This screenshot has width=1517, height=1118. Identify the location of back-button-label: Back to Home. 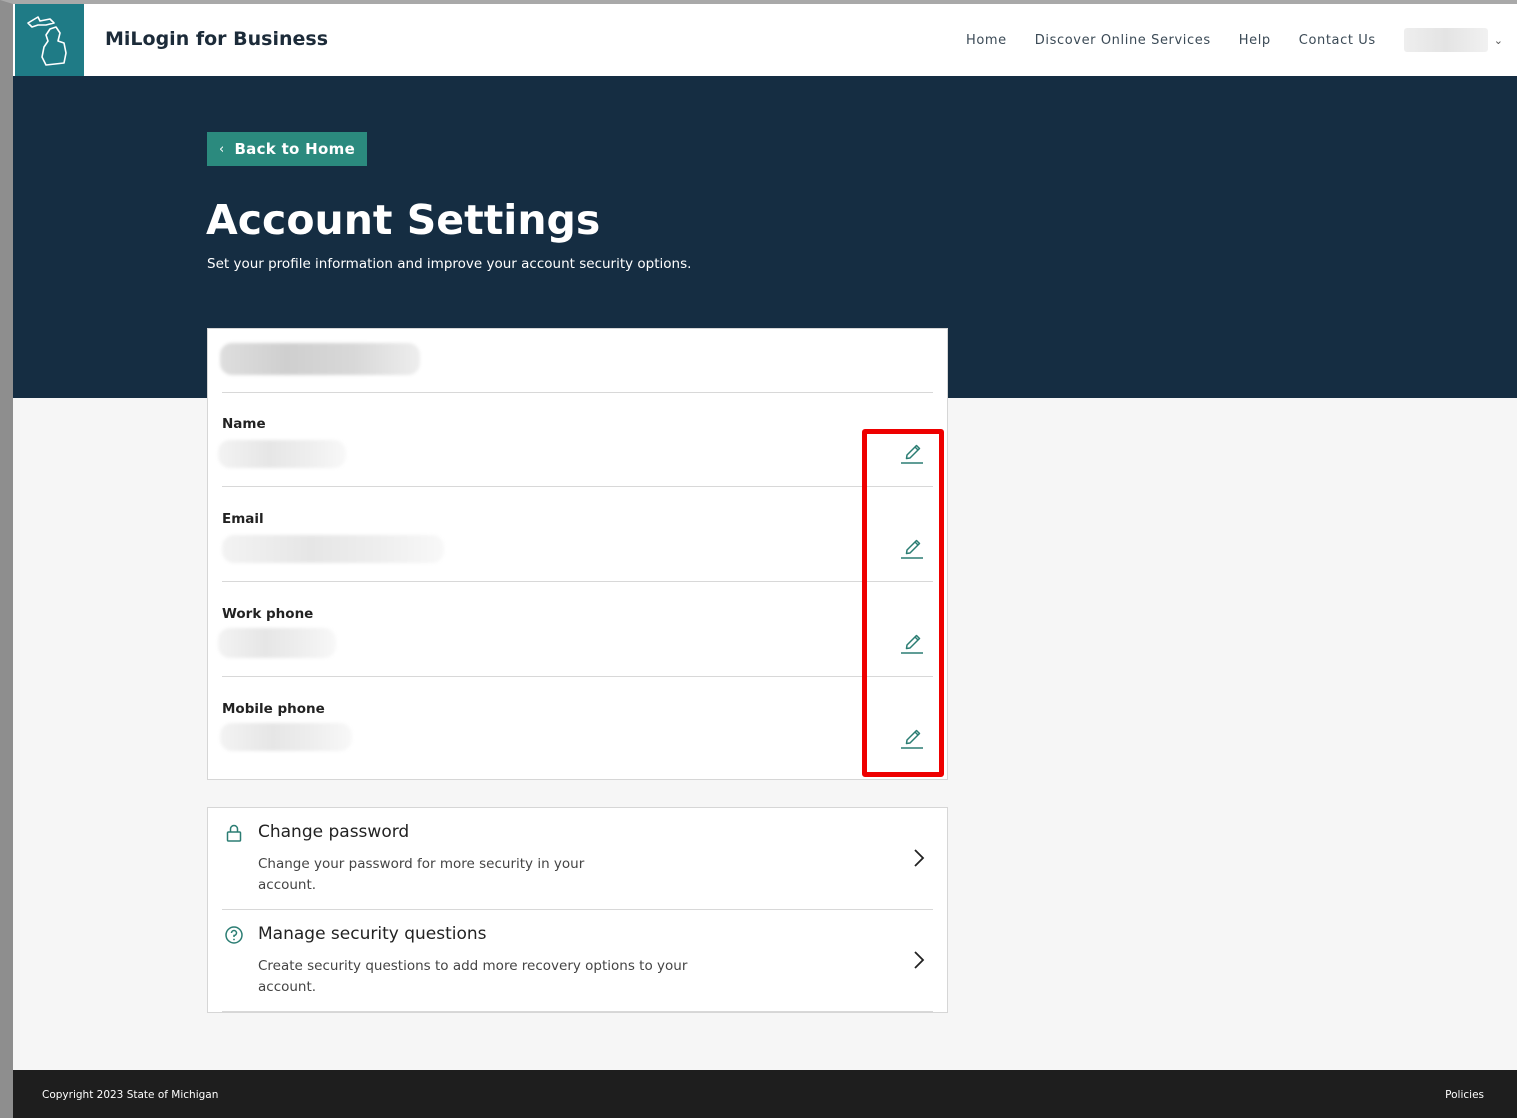
(295, 149).